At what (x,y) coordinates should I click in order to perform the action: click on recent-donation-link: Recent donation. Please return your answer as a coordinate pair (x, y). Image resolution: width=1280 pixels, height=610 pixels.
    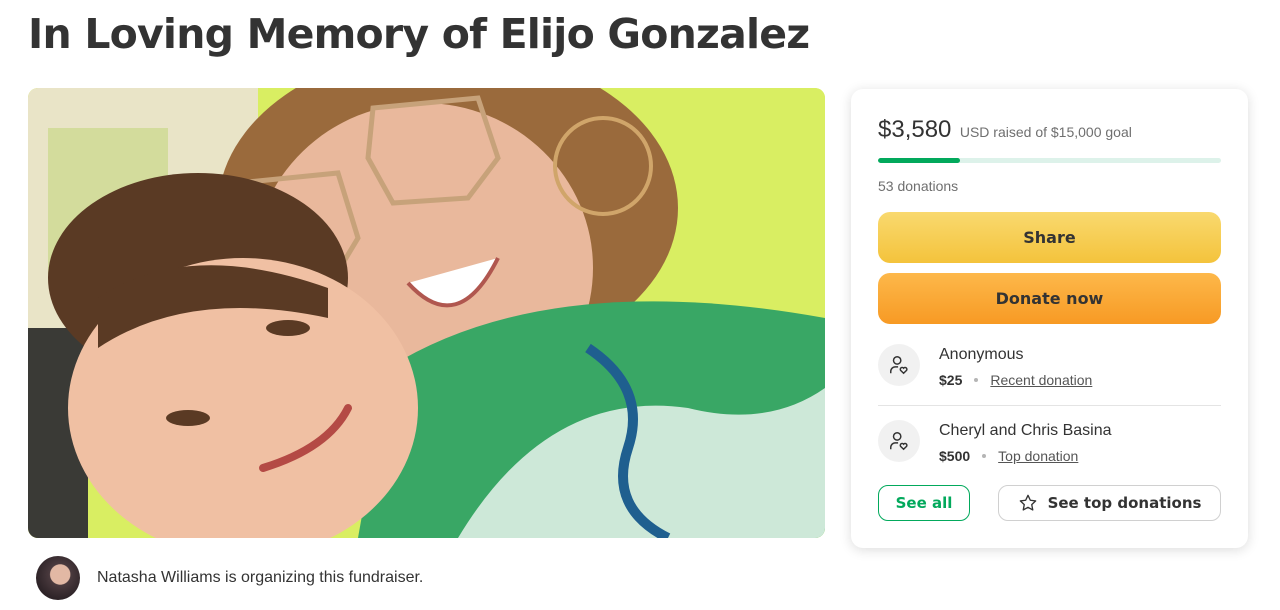
    Looking at the image, I should click on (1041, 380).